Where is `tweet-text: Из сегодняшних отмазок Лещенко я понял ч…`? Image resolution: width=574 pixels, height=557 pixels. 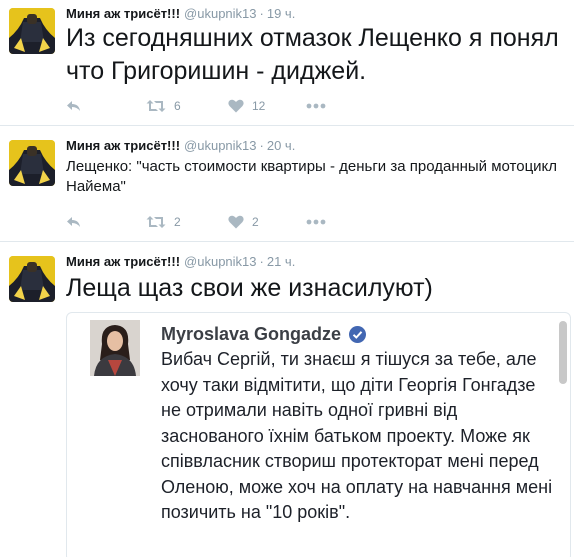
tweet-text: Из сегодняшних отмазок Лещенко я понял ч… is located at coordinates (312, 54).